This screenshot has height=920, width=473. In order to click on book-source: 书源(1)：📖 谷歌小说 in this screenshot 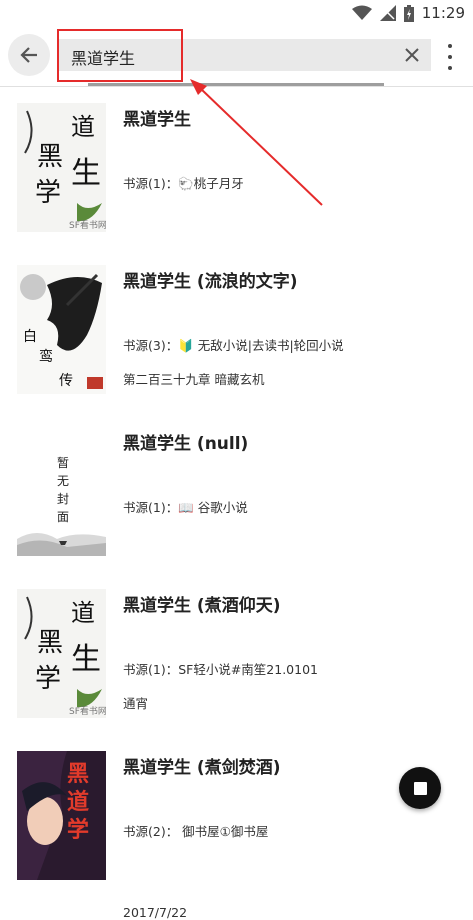, I will do `click(185, 507)`.